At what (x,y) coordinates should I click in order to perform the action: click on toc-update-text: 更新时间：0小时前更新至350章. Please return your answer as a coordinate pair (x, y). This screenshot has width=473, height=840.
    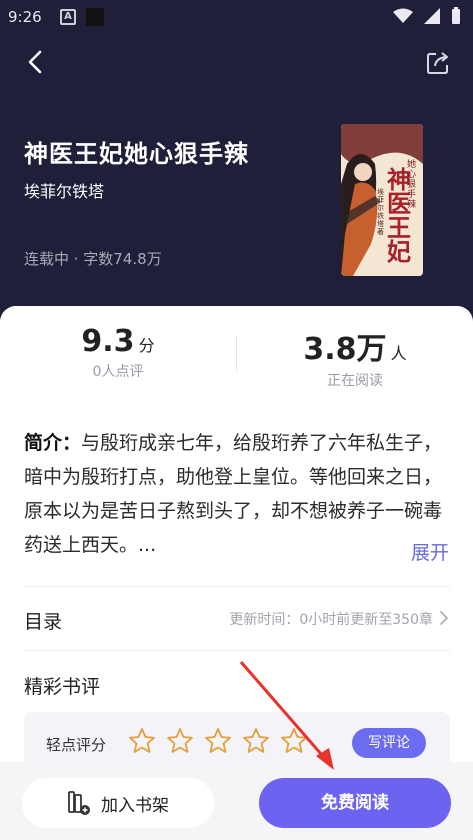
    Looking at the image, I should click on (331, 620).